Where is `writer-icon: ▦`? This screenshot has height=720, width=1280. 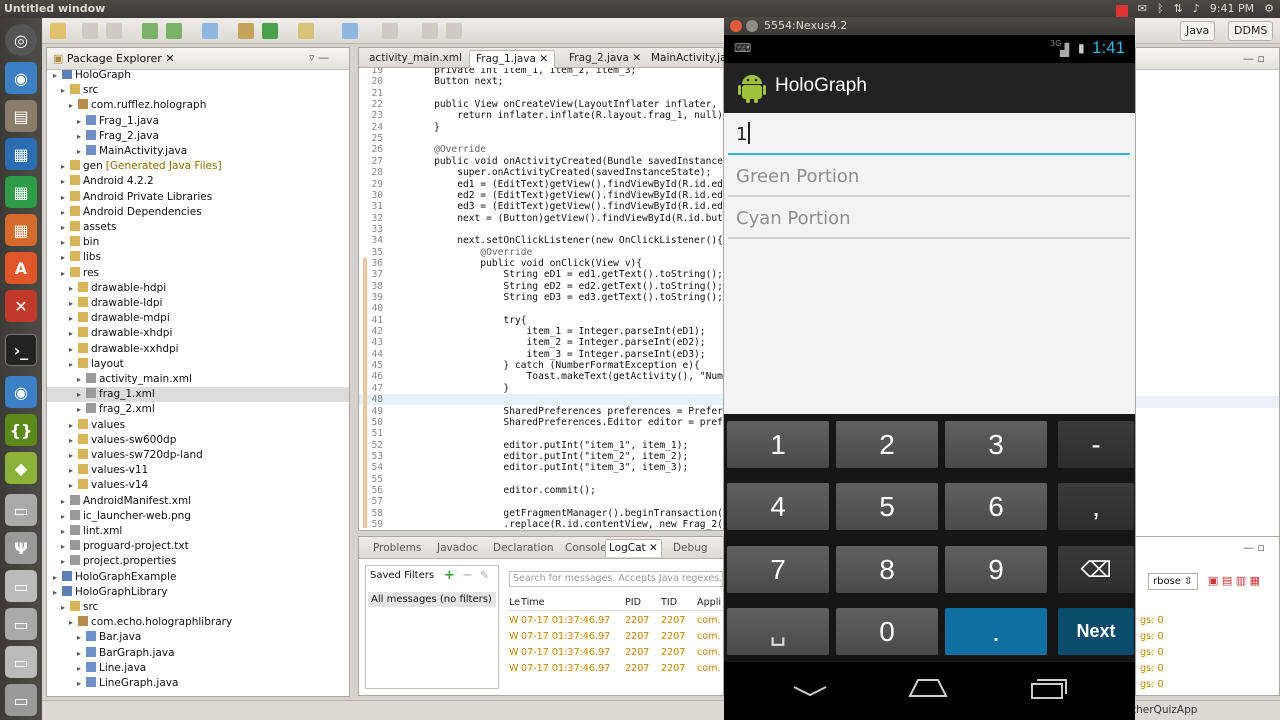 writer-icon: ▦ is located at coordinates (21, 154).